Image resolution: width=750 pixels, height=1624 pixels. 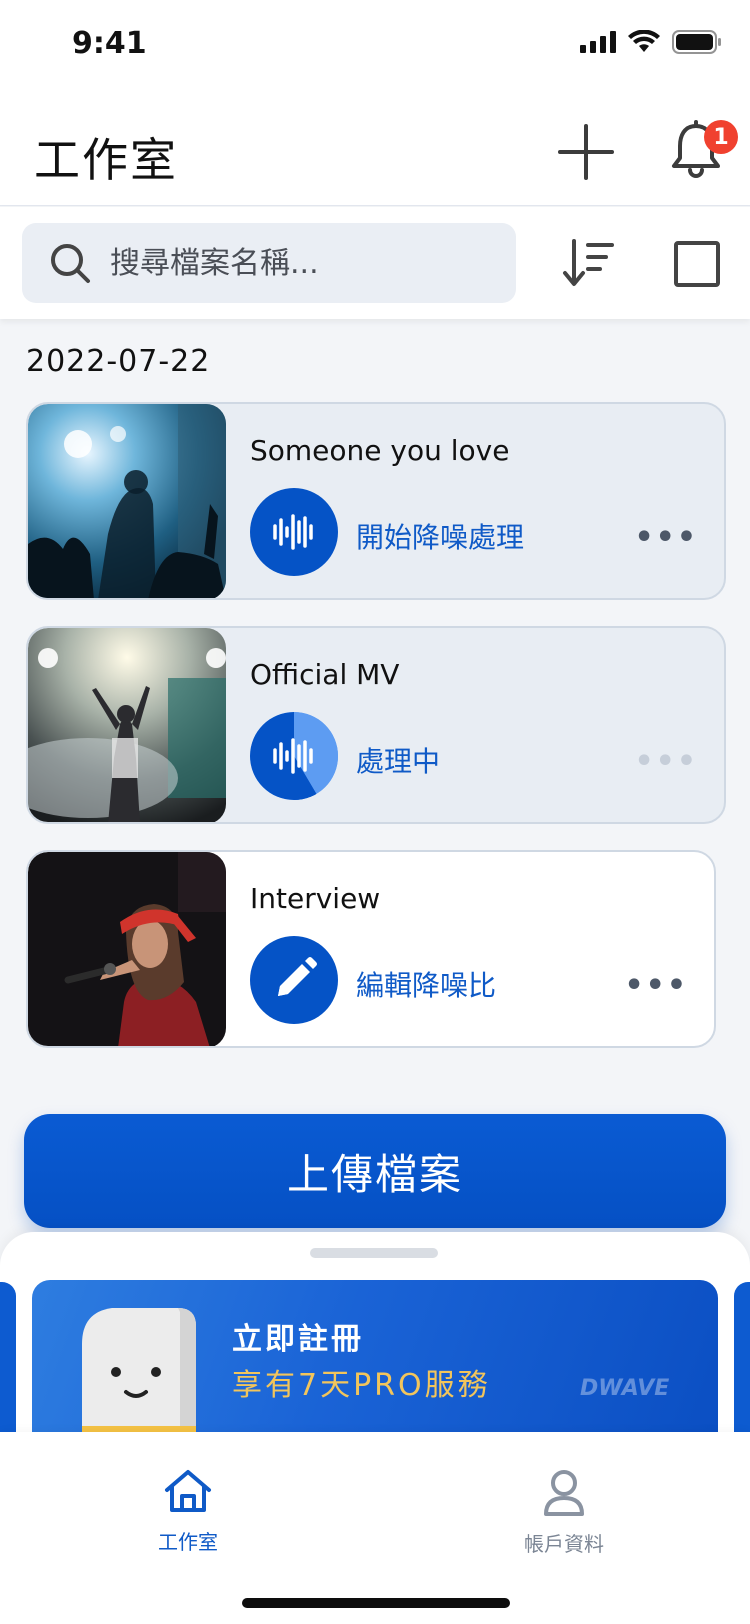 What do you see at coordinates (325, 674) in the screenshot?
I see `card-title: Official MV` at bounding box center [325, 674].